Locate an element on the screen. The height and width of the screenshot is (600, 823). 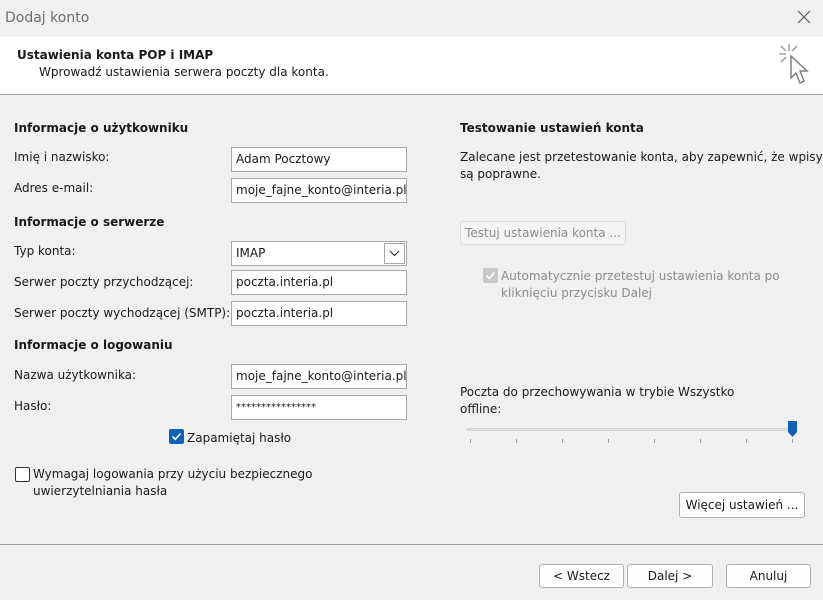
secure-auth-label-line2: uwierzytelniania hasła is located at coordinates (100, 491).